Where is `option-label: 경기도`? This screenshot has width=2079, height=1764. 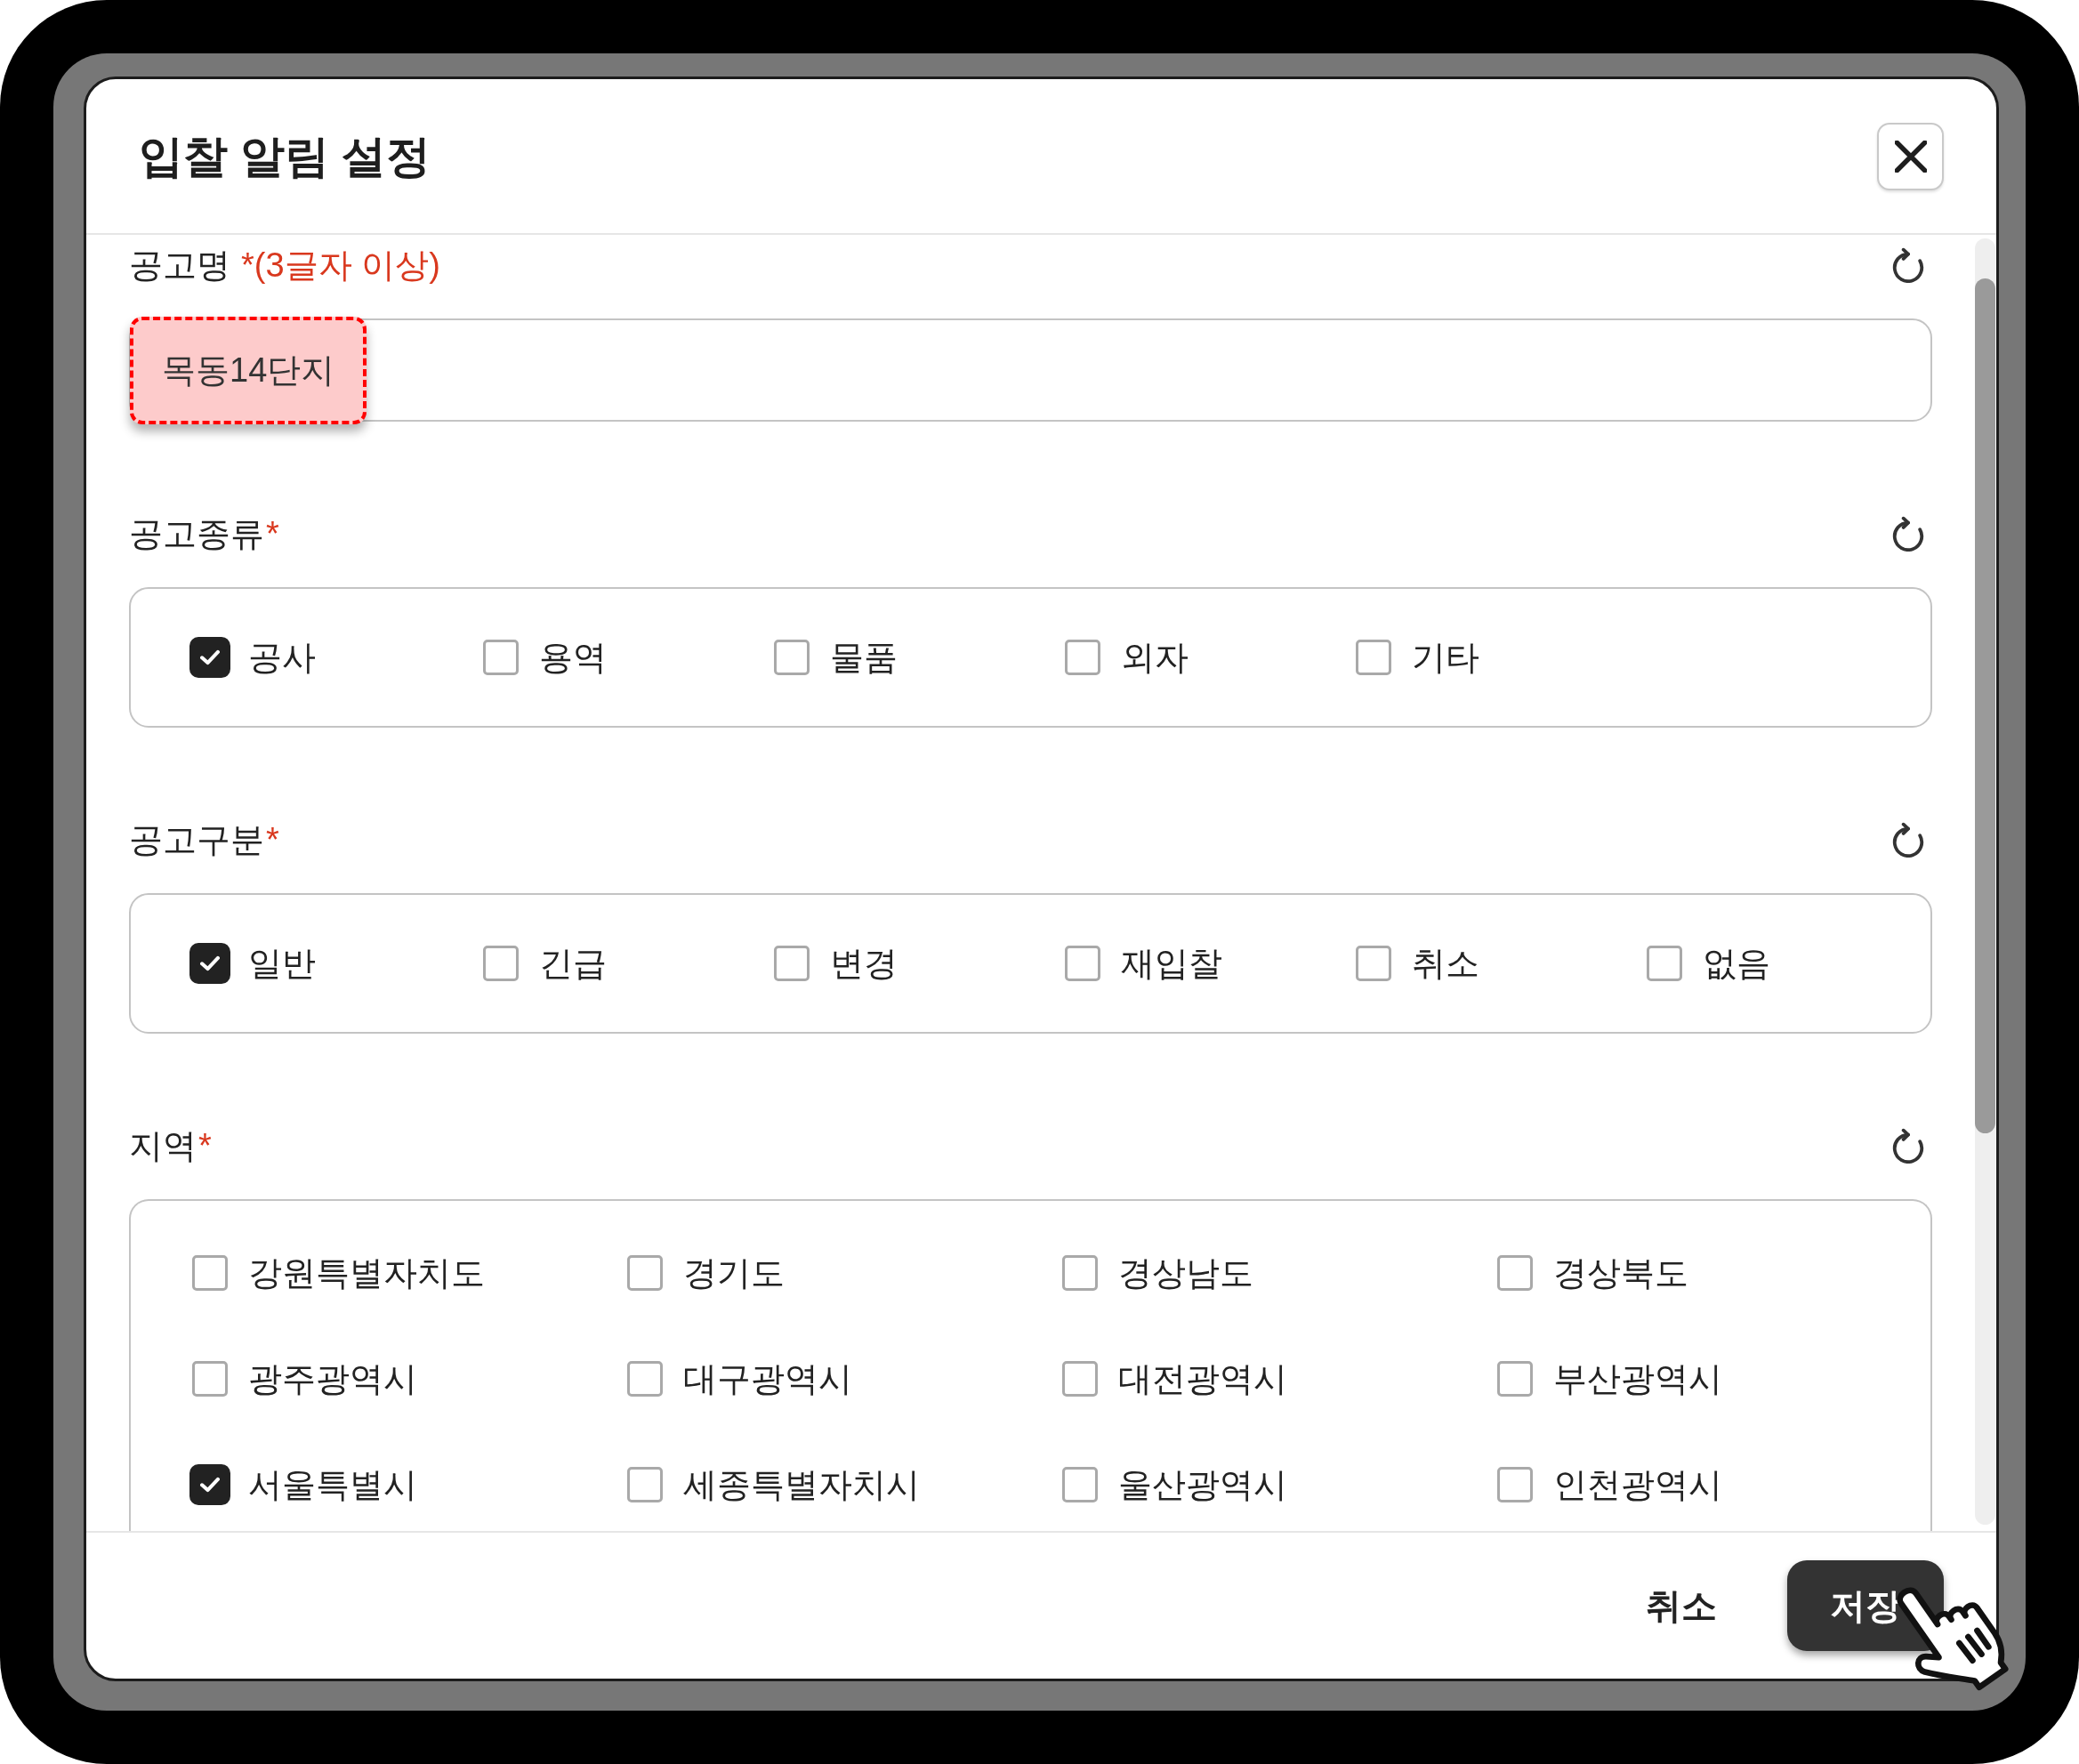 option-label: 경기도 is located at coordinates (734, 1273).